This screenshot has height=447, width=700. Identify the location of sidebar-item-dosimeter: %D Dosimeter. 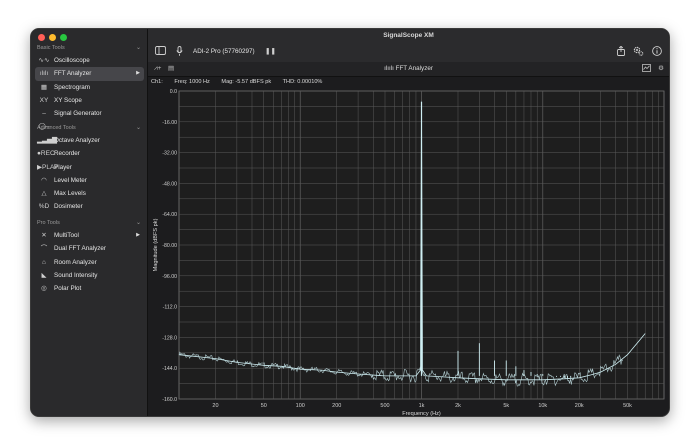
(89, 206).